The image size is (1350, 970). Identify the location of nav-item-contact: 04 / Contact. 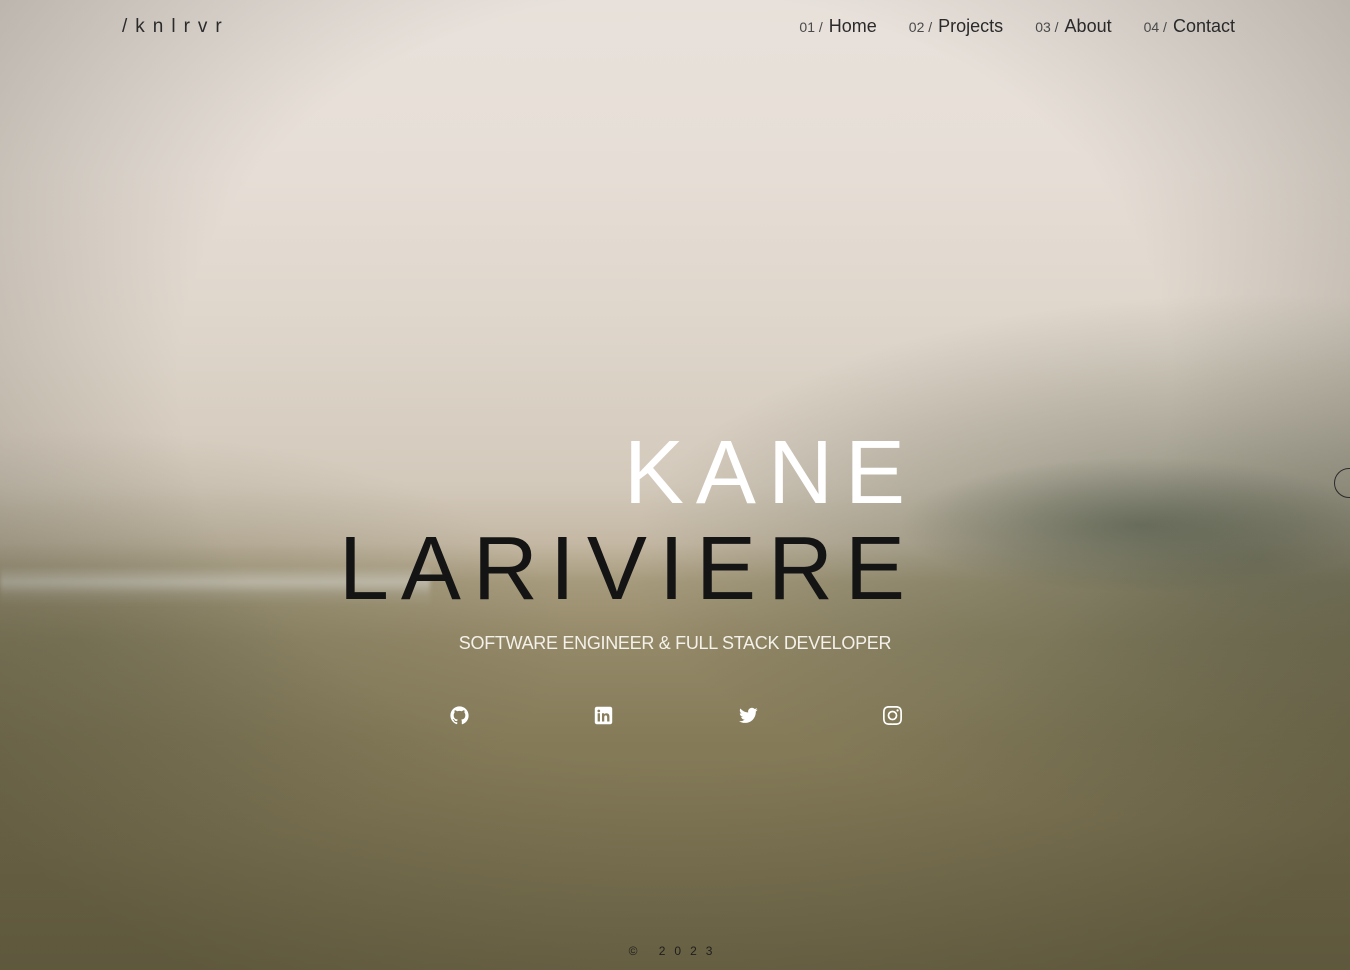
(1189, 26).